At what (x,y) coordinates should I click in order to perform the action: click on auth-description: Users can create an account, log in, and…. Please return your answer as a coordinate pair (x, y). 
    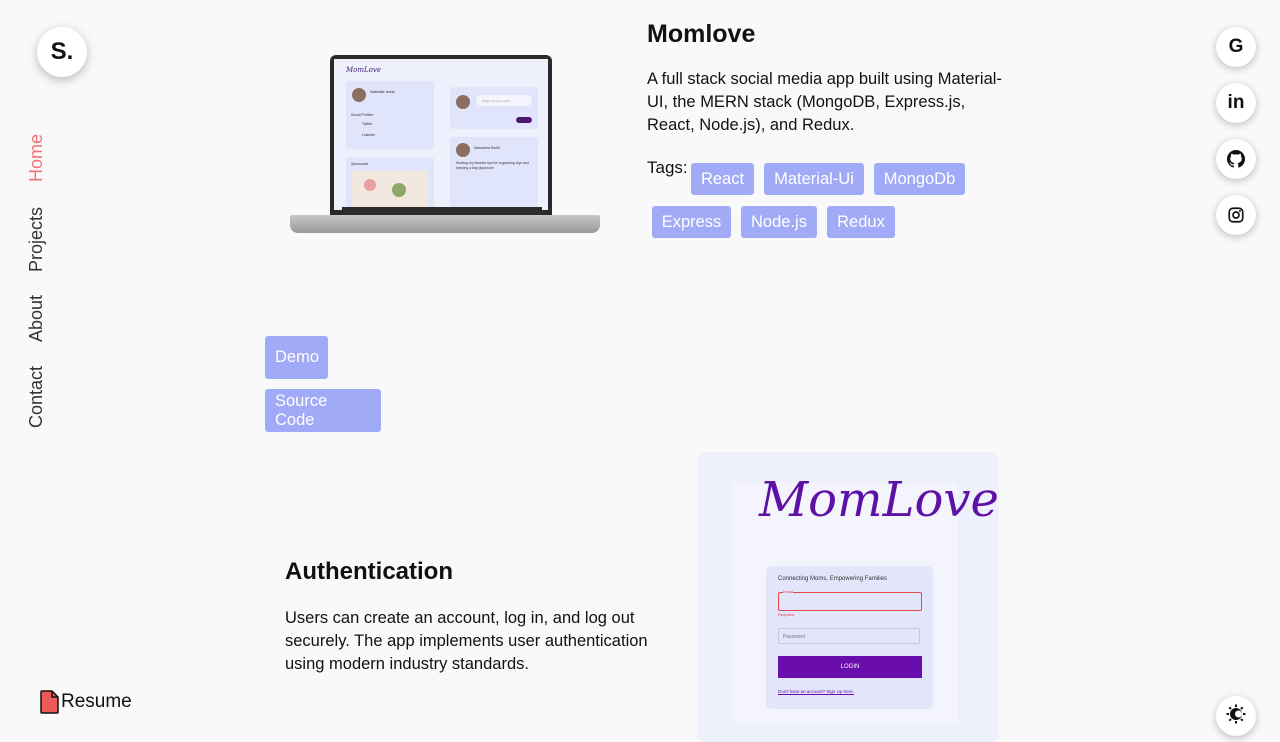
    Looking at the image, I should click on (466, 641).